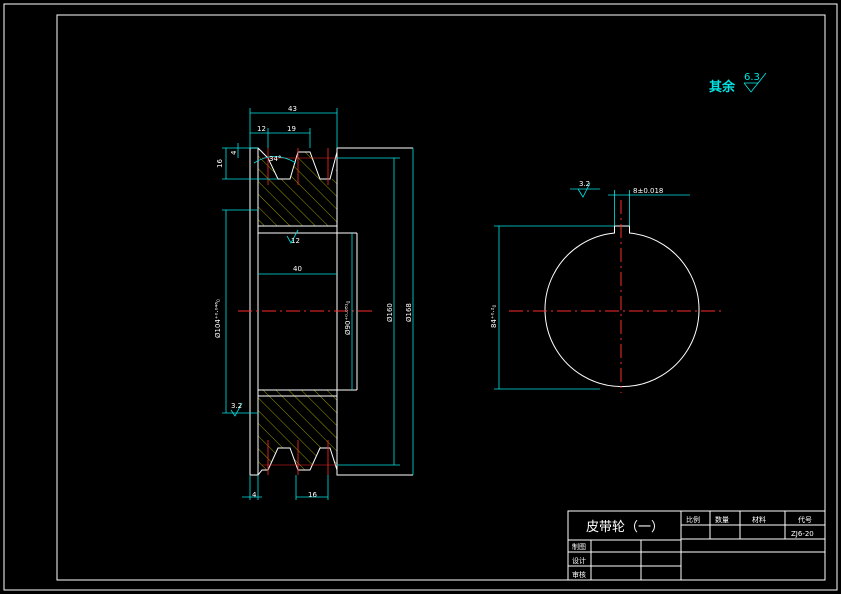 The width and height of the screenshot is (841, 594). What do you see at coordinates (584, 184) in the screenshot?
I see `surface-keyway: 3.2` at bounding box center [584, 184].